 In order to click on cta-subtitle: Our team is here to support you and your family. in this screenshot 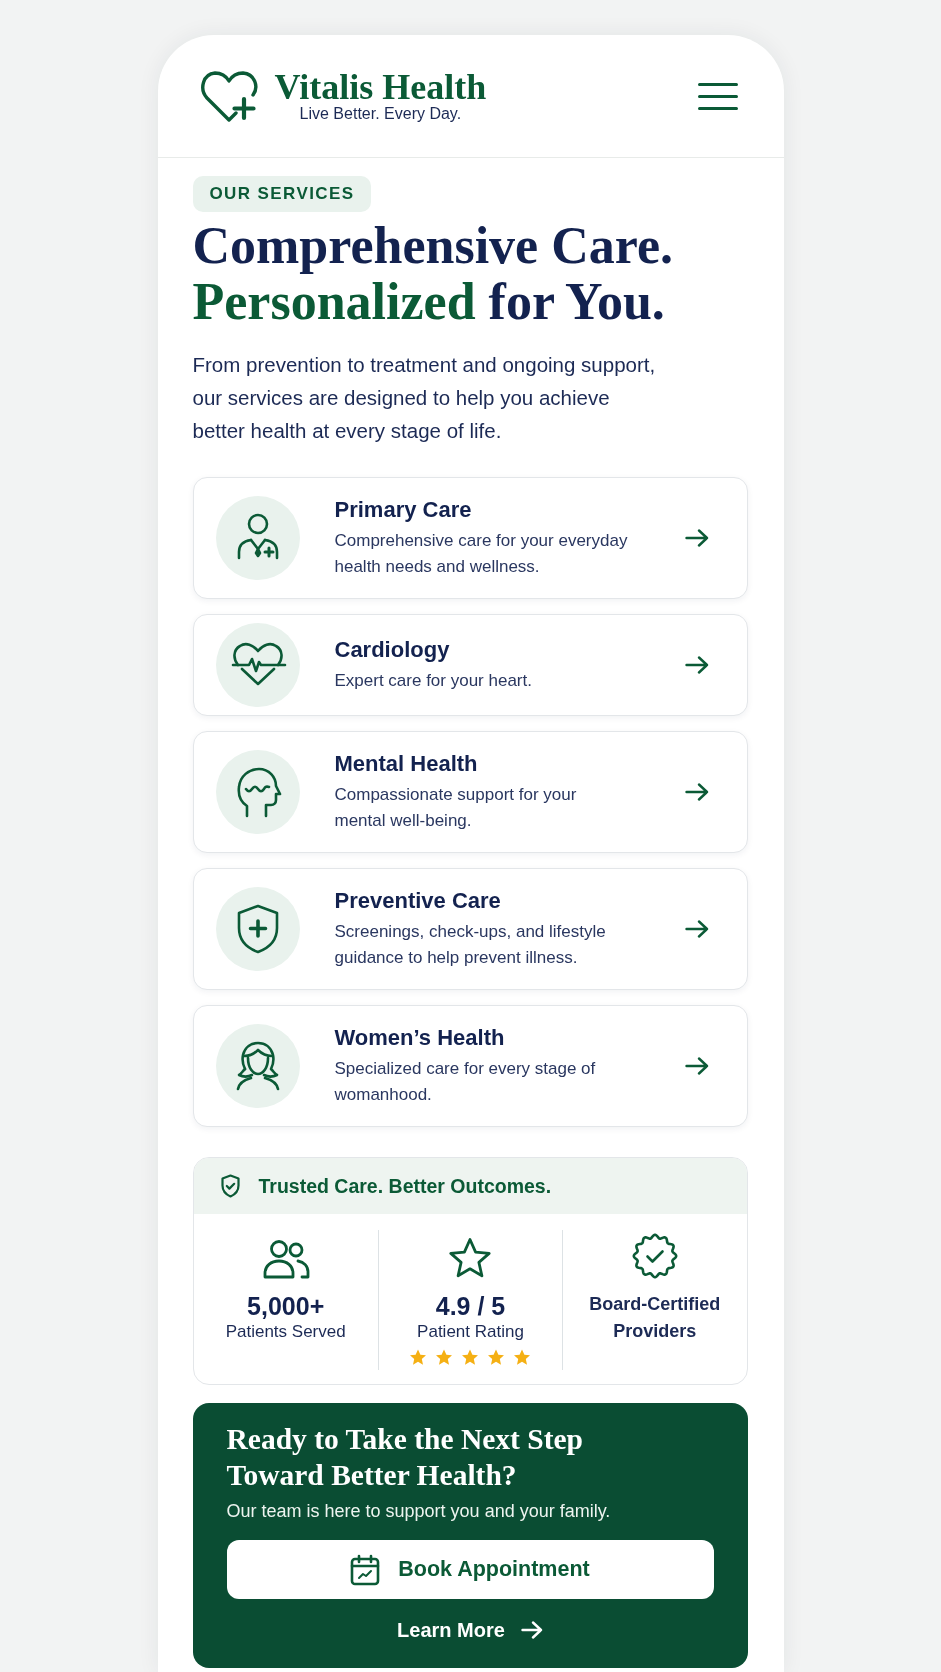, I will do `click(419, 1511)`.